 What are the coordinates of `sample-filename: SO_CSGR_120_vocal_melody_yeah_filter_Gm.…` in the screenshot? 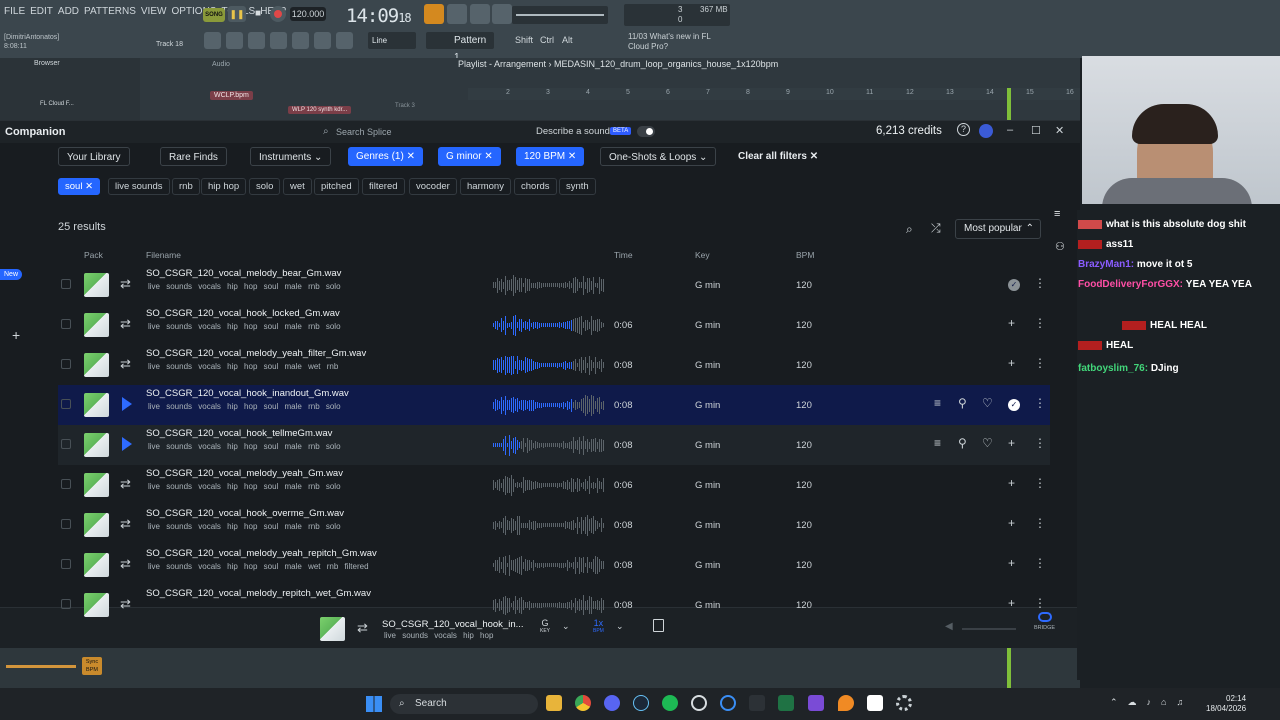 It's located at (256, 353).